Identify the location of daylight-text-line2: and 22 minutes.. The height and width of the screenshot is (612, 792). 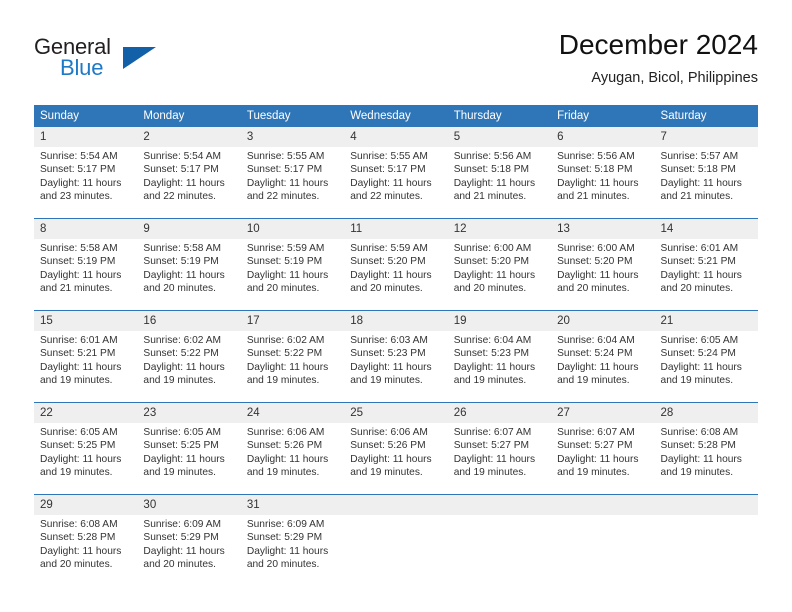
(283, 196).